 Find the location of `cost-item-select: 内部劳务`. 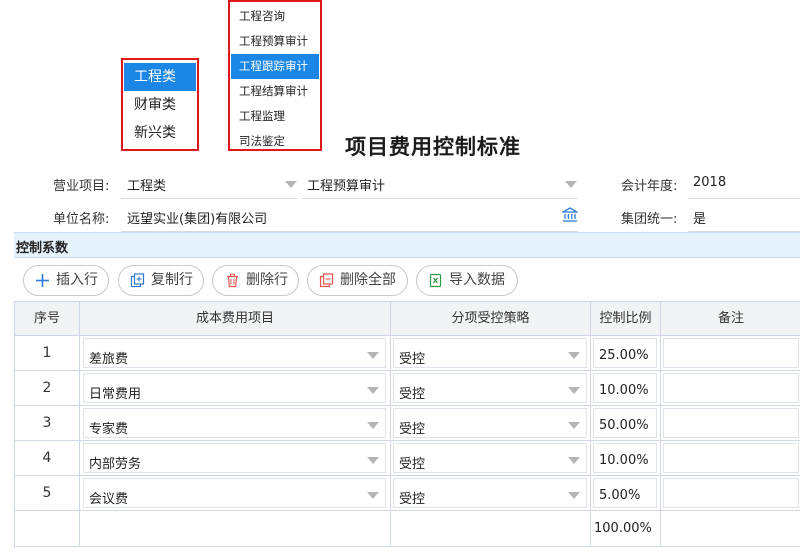

cost-item-select: 内部劳务 is located at coordinates (234, 458).